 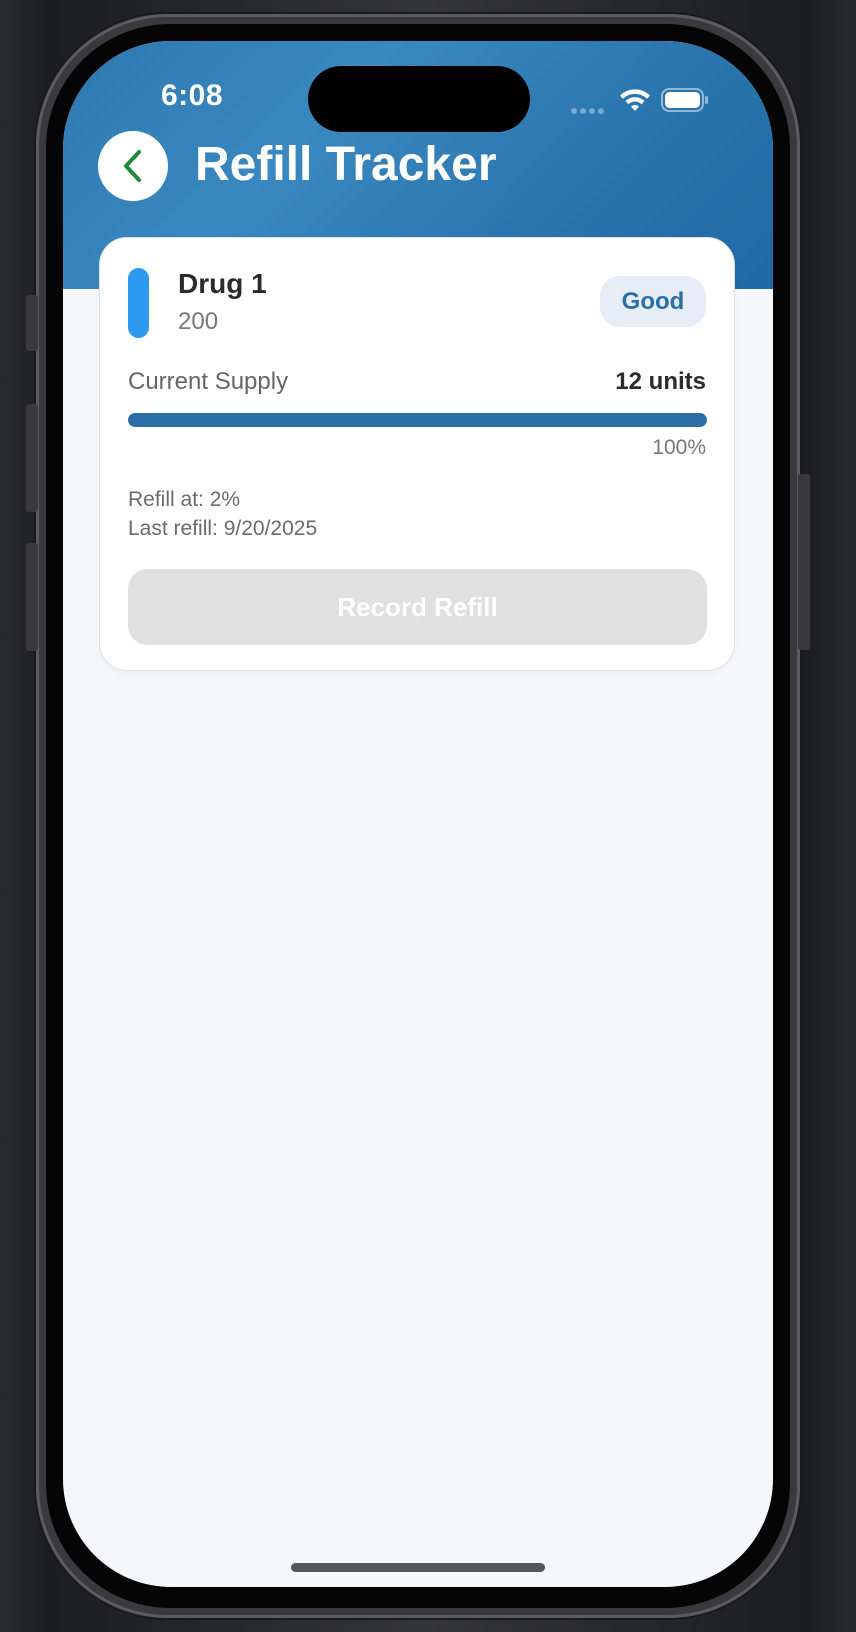 I want to click on back-button, so click(x=133, y=166).